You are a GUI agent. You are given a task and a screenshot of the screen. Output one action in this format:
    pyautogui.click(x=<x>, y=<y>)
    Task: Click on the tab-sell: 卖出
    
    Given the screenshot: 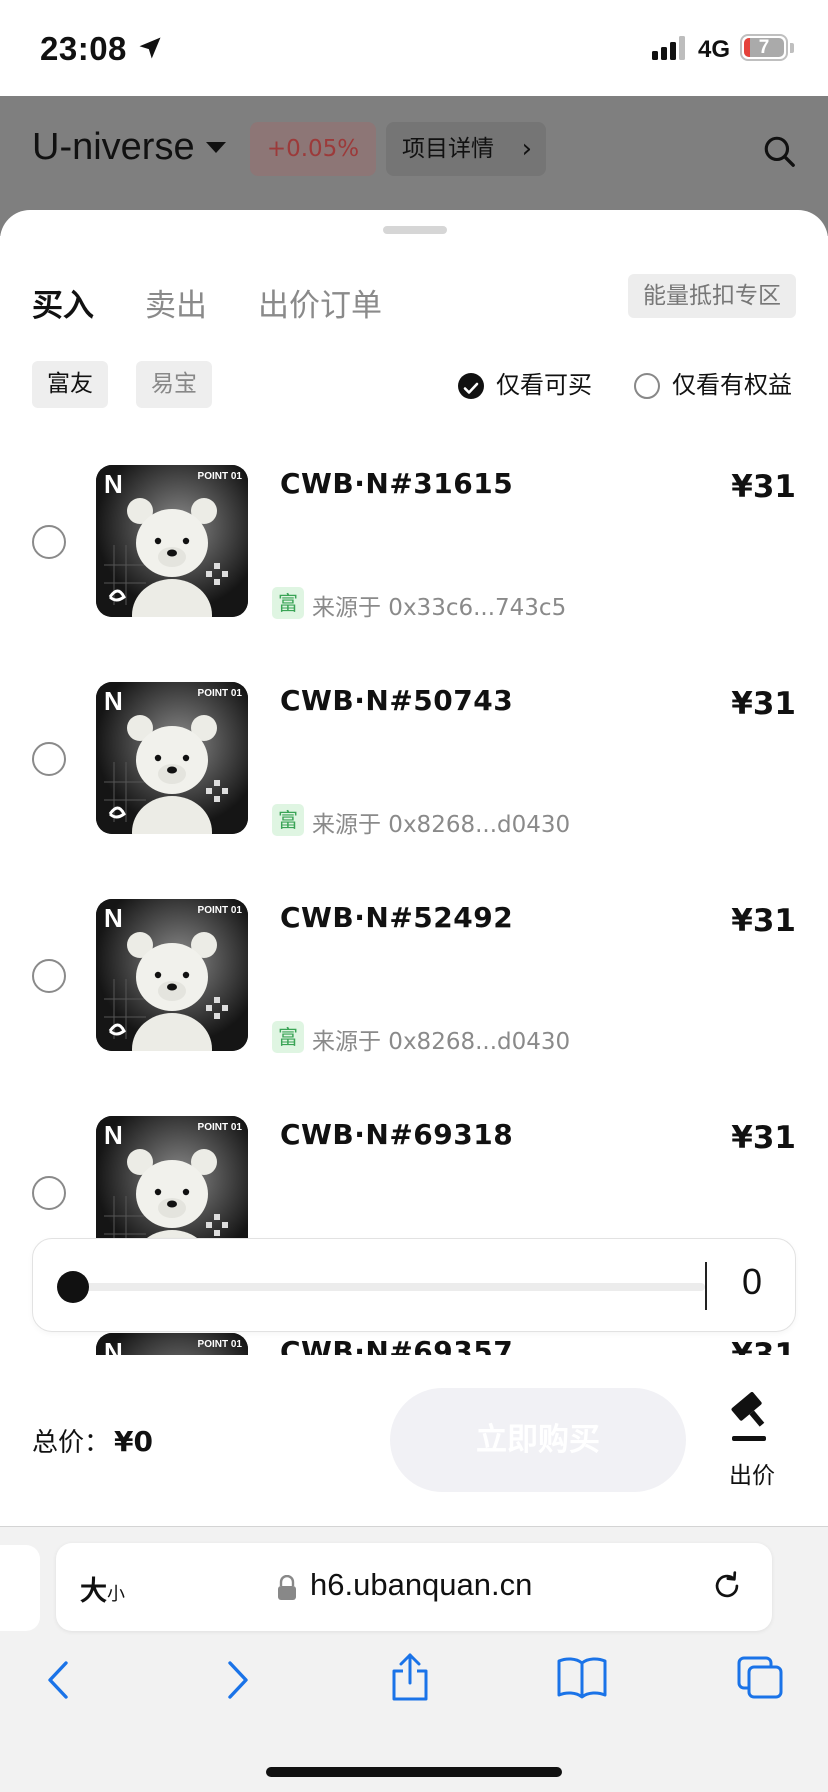 What is the action you would take?
    pyautogui.click(x=176, y=302)
    